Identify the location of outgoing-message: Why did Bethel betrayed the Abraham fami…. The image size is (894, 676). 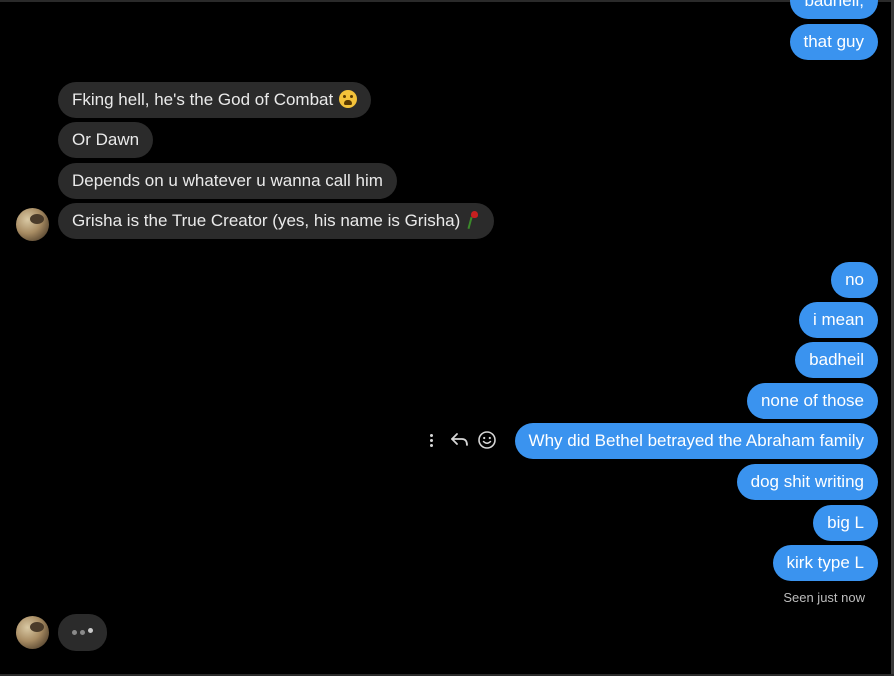
(696, 441).